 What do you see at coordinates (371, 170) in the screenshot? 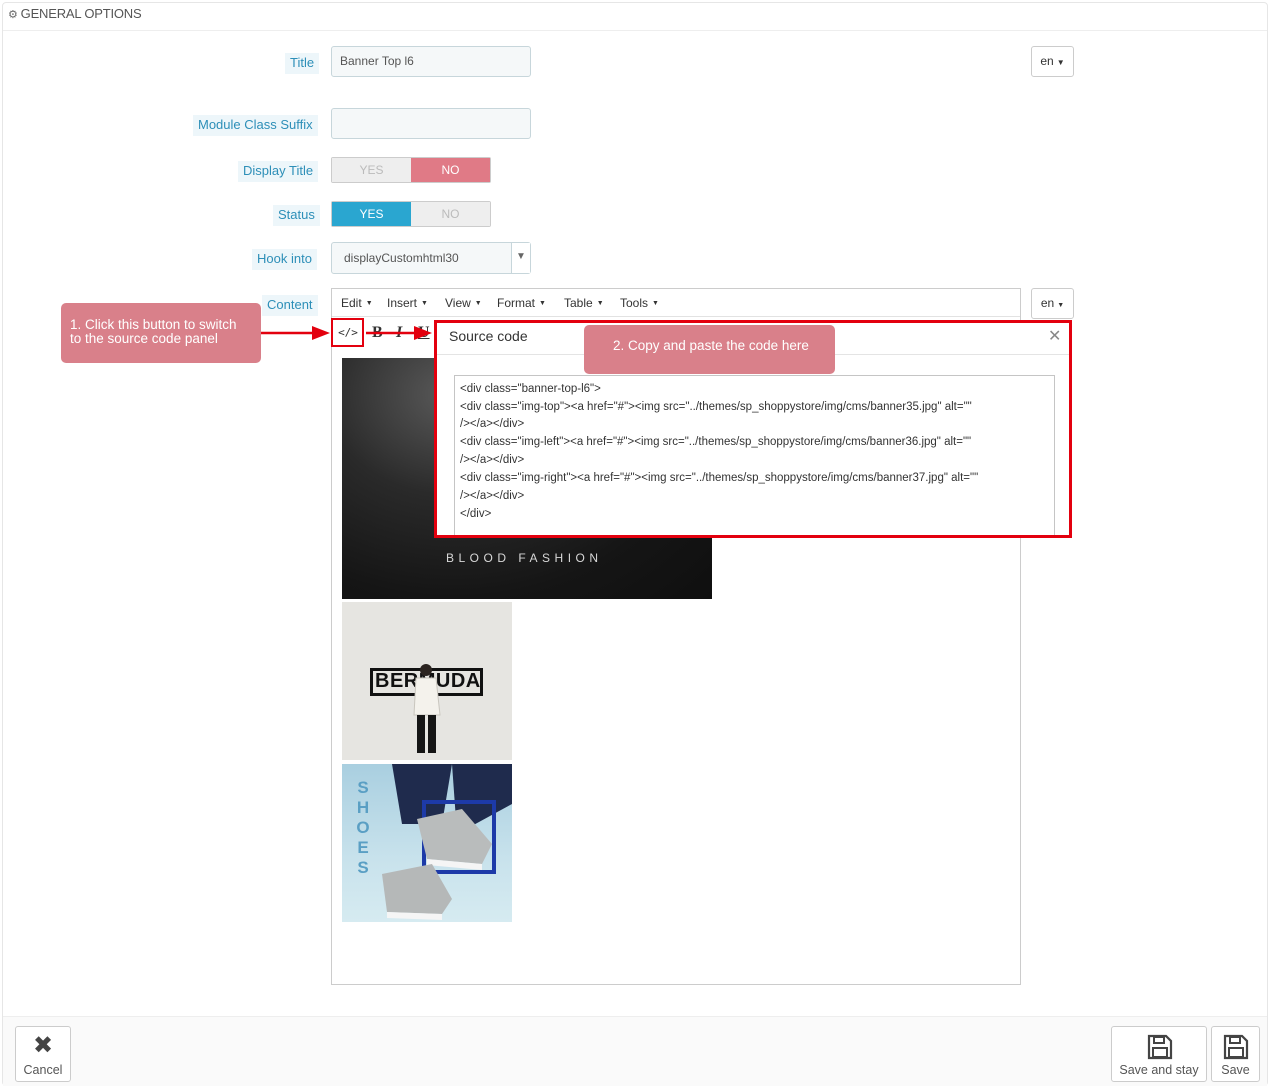
I see `display-title-yes-option: YES` at bounding box center [371, 170].